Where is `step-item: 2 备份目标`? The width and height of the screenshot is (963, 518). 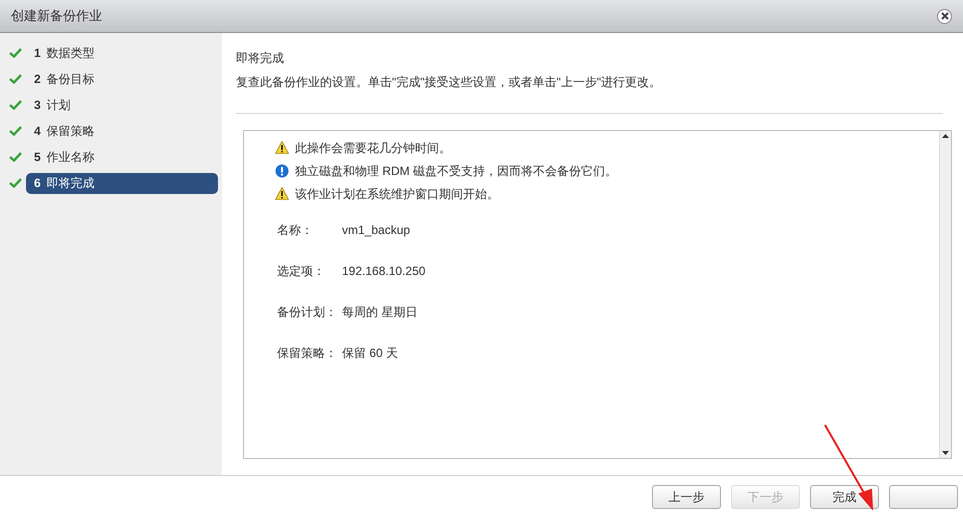
step-item: 2 备份目标 is located at coordinates (122, 79).